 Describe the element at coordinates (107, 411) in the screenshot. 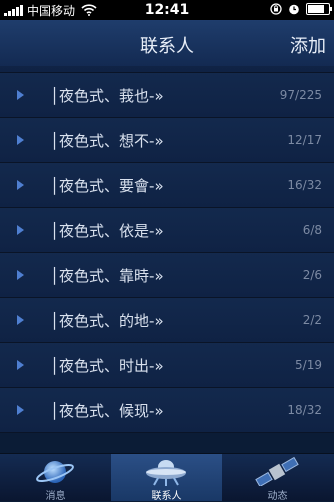

I see `group-name: │夜色式、候现-»` at that location.